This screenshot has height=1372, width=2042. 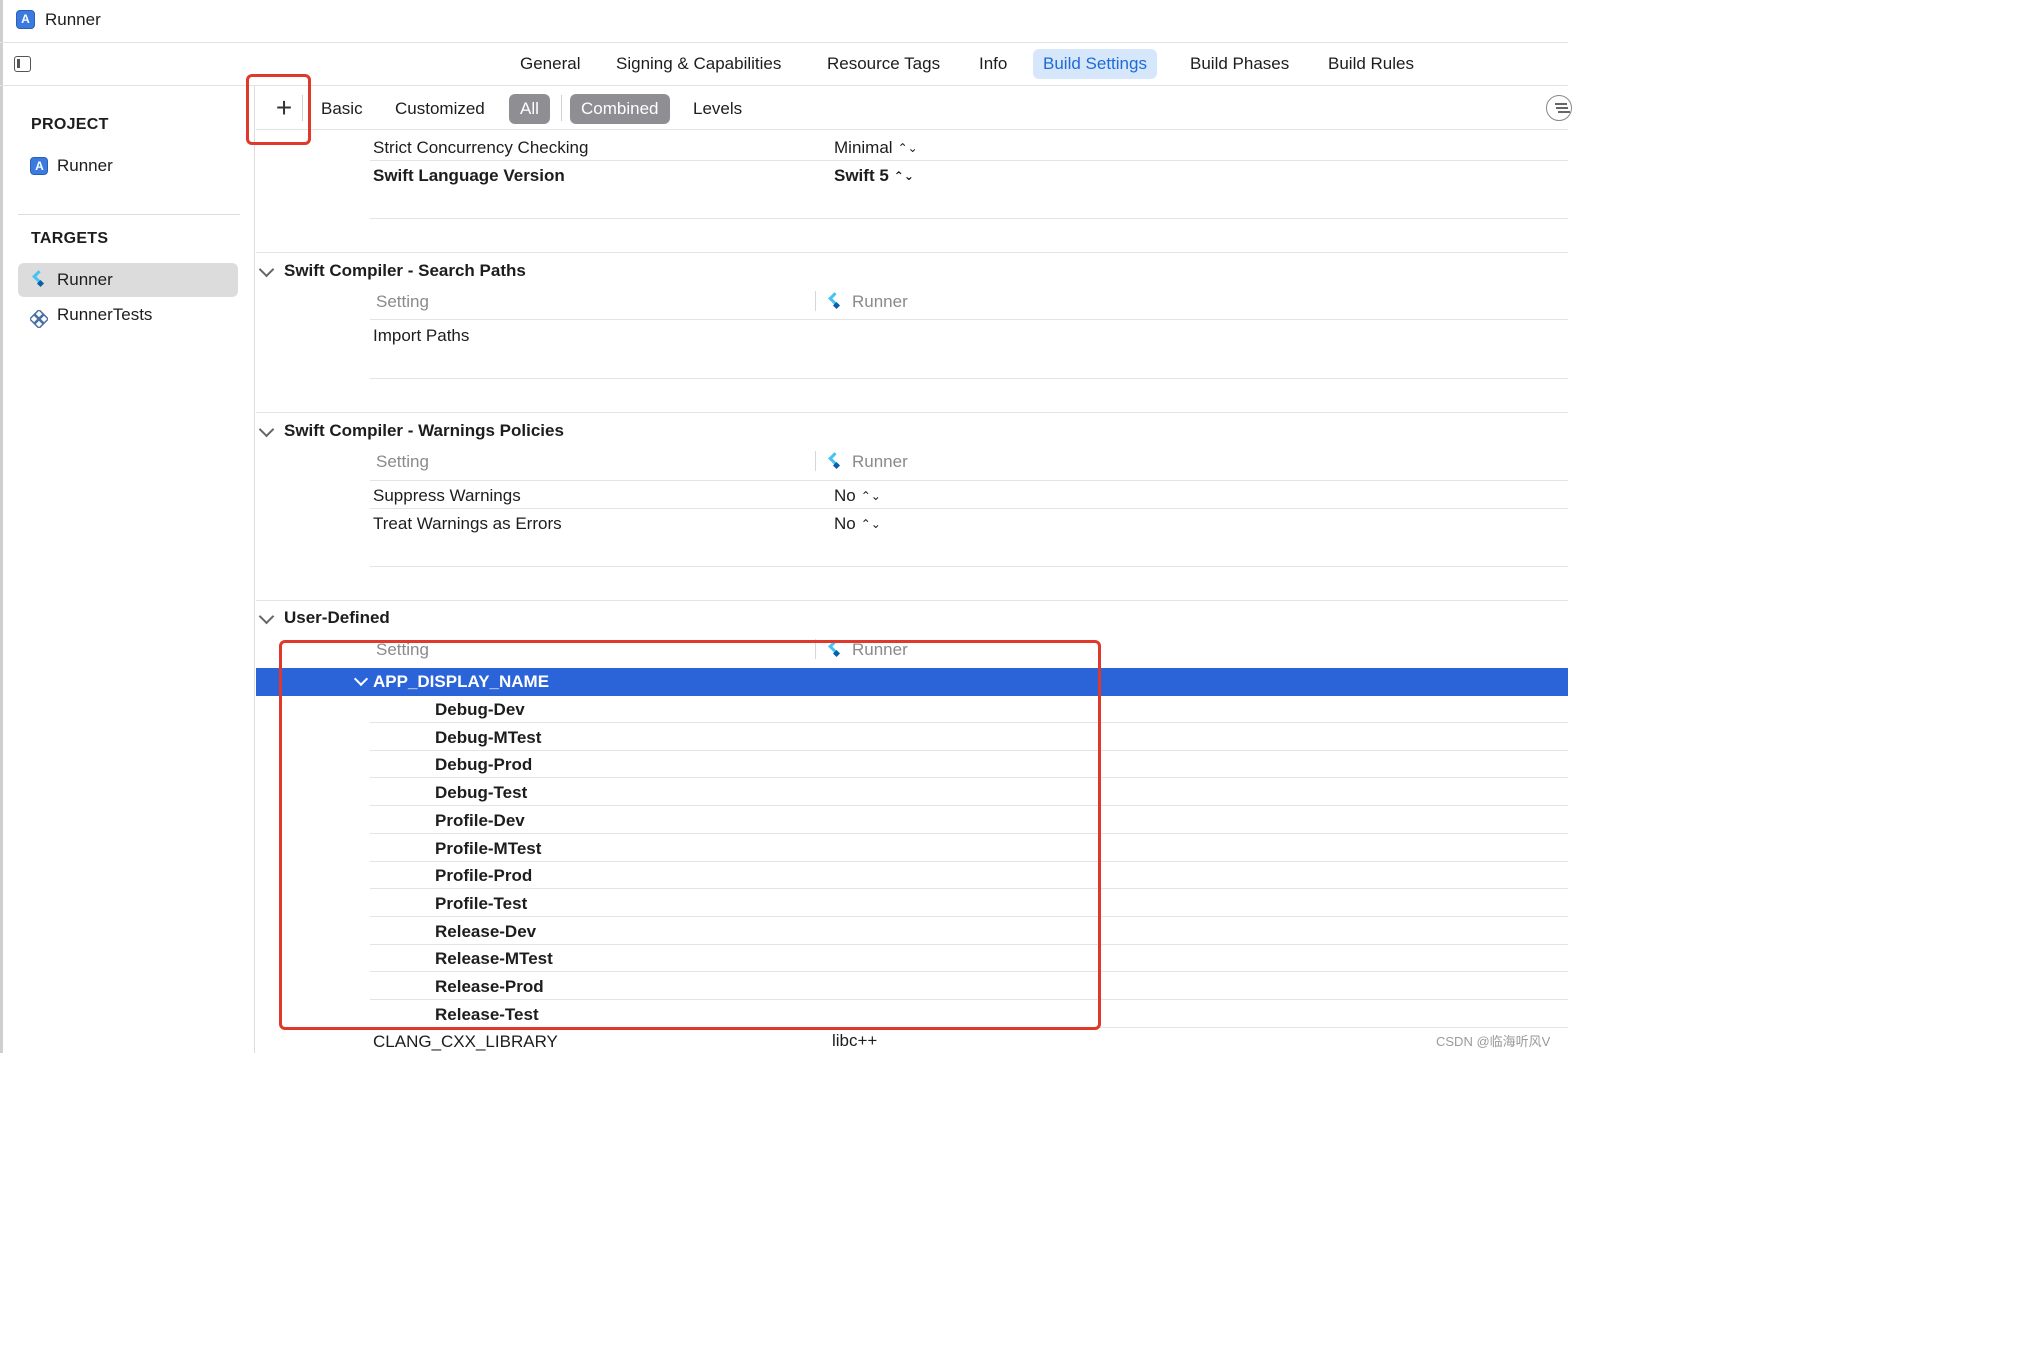 I want to click on tab-resource-tags: Resource Tags, so click(x=883, y=64).